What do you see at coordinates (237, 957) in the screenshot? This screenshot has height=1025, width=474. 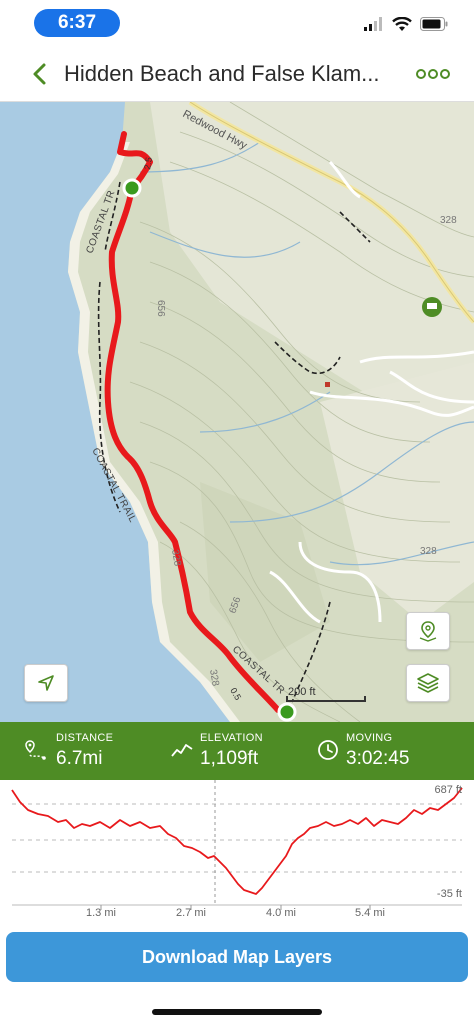 I see `download-map-layers-button: Download Map Layers` at bounding box center [237, 957].